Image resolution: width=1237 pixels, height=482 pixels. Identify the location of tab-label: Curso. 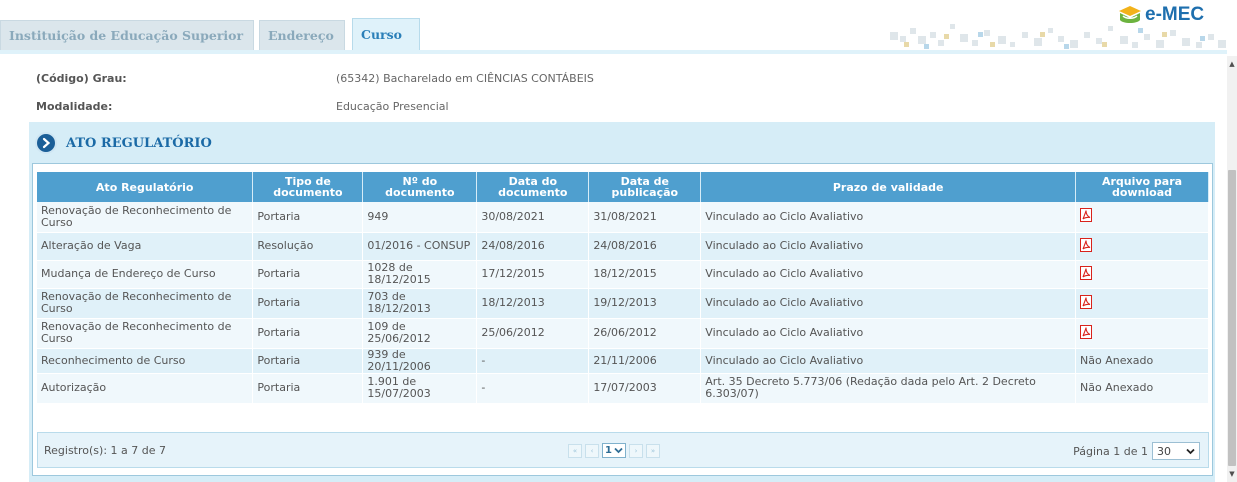
(381, 34).